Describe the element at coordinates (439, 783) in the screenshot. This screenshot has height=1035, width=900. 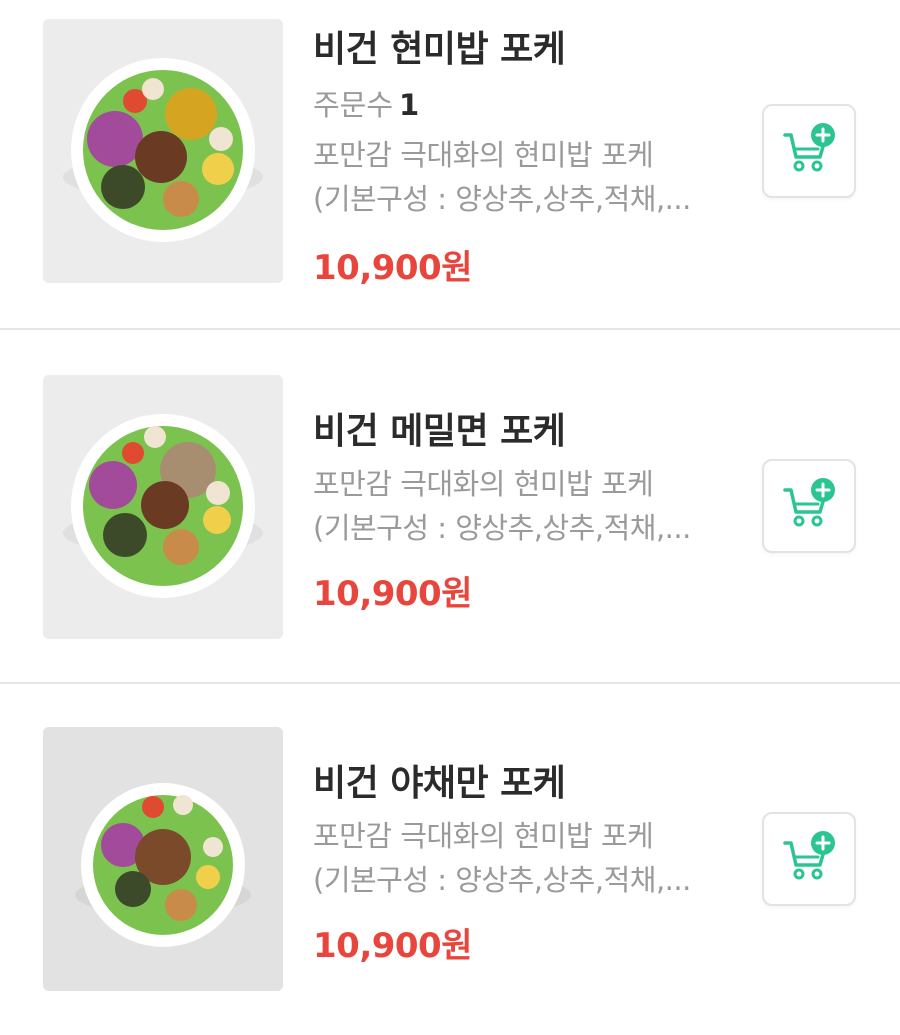
I see `product-name: 비건 야채만 포케` at that location.